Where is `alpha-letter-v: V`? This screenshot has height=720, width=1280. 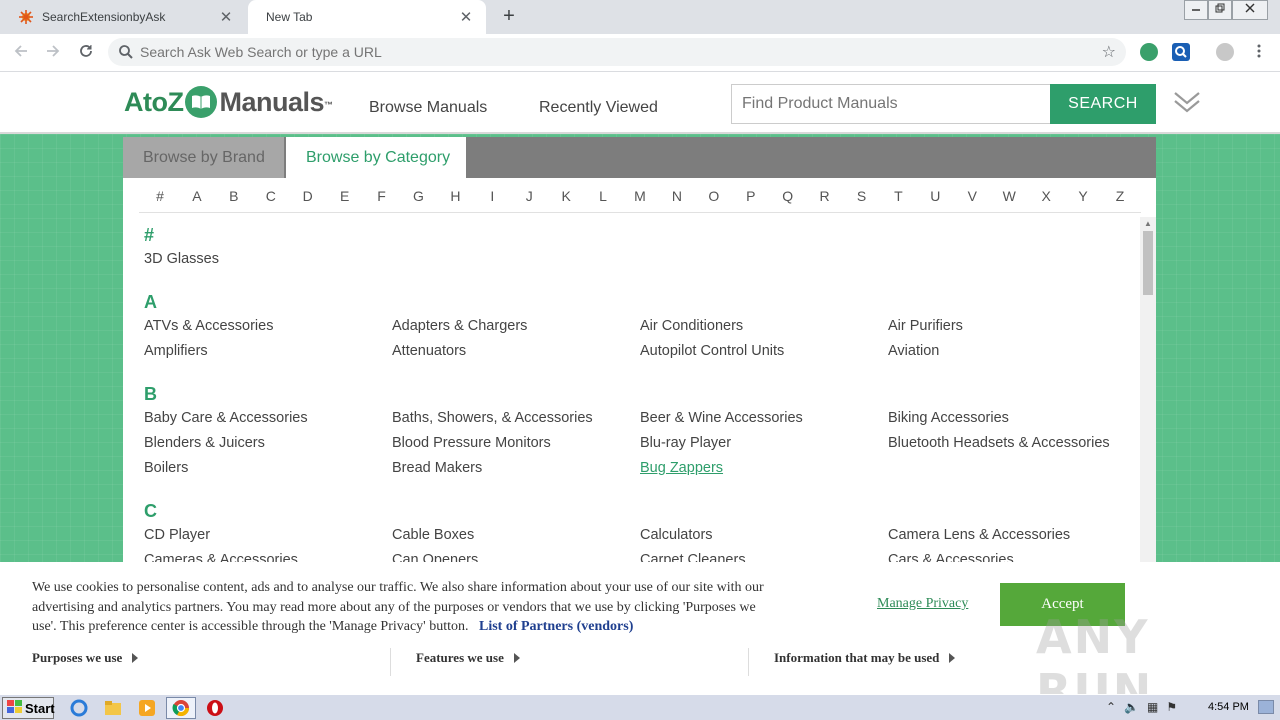 alpha-letter-v: V is located at coordinates (972, 197).